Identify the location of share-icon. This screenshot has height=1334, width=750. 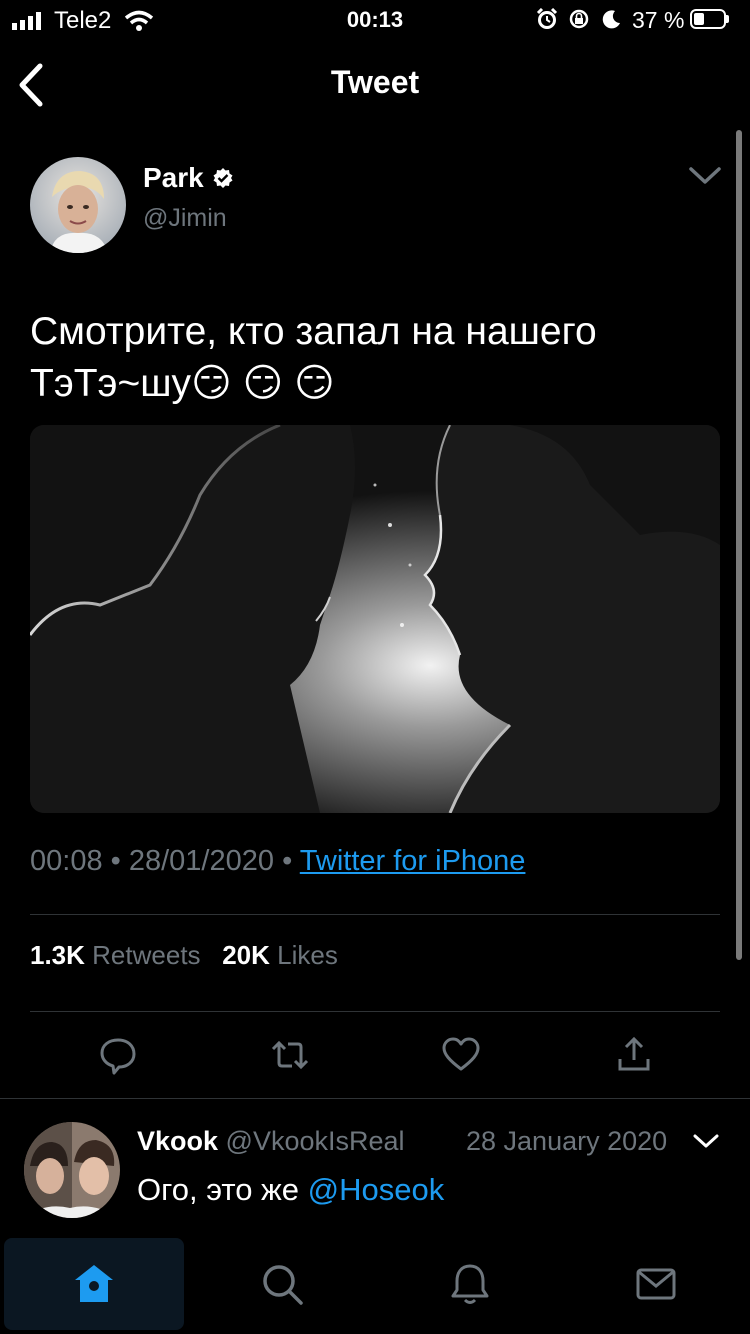
(634, 1055).